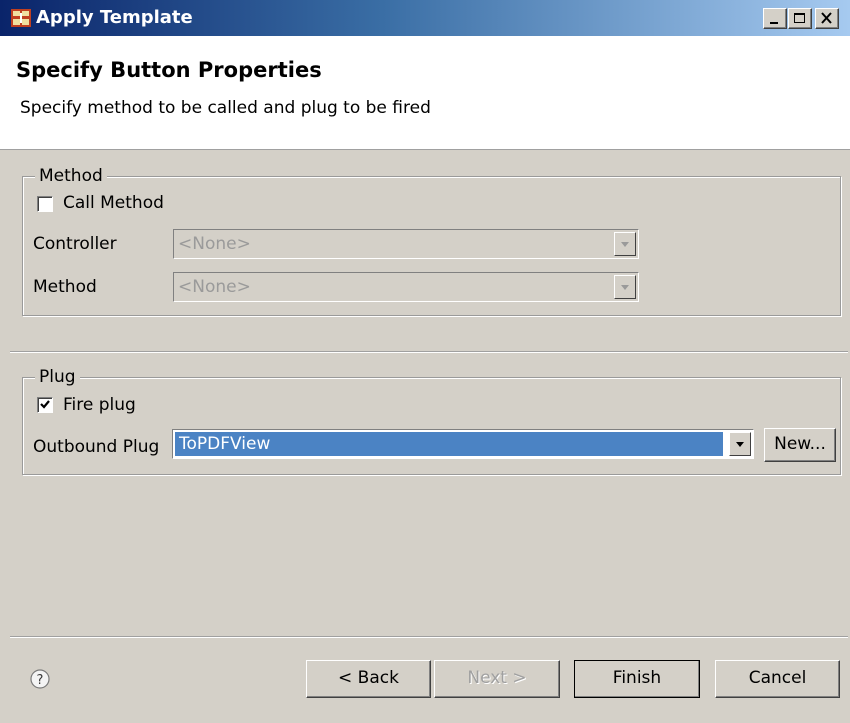 The image size is (850, 723). What do you see at coordinates (425, 18) in the screenshot?
I see `title-bar: Apply Template` at bounding box center [425, 18].